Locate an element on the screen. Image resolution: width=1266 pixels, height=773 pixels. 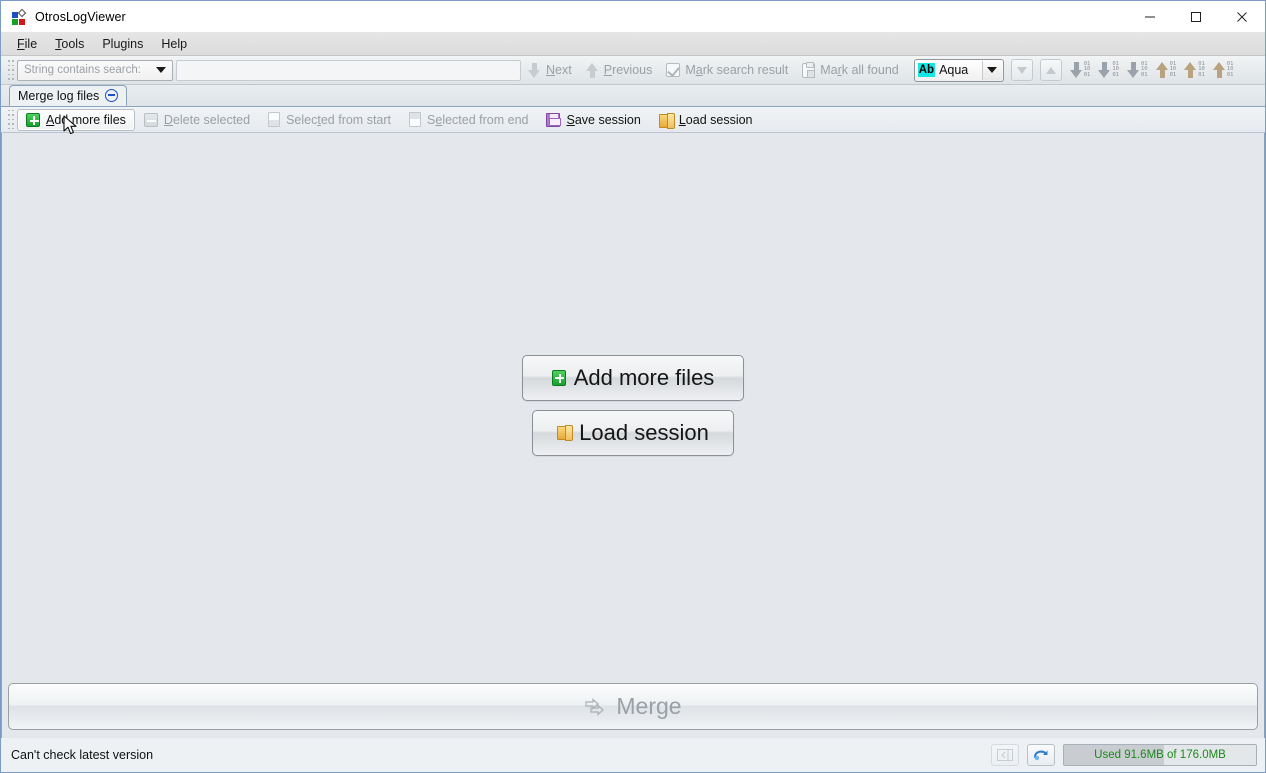
toolbar-drag-handle is located at coordinates (10, 70).